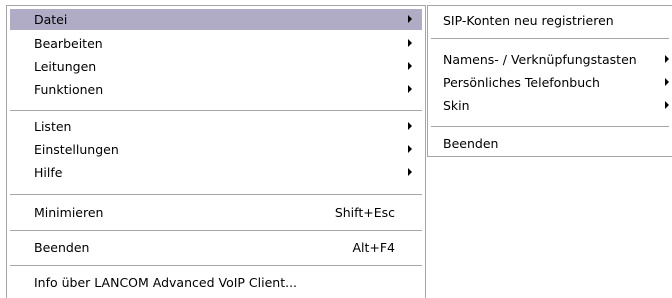 The width and height of the screenshot is (672, 298). Describe the element at coordinates (216, 172) in the screenshot. I see `menu-item-hilfe: Hilfe` at that location.